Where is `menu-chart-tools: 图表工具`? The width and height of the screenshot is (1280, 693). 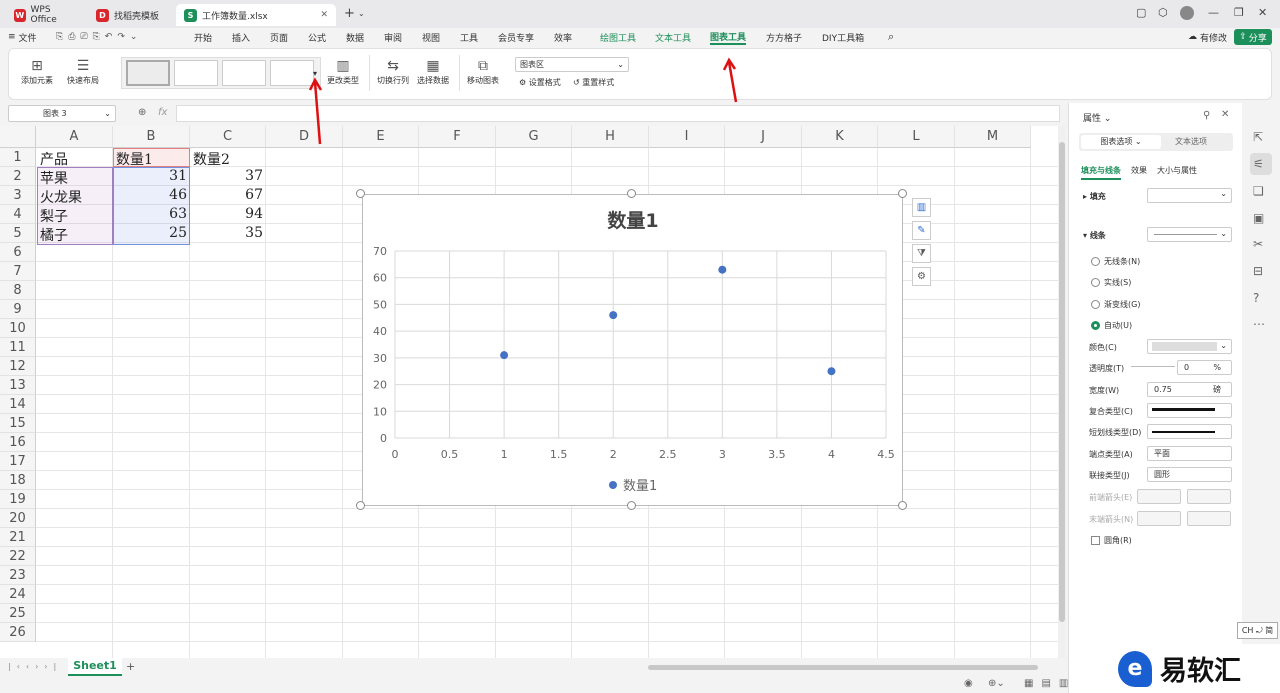
menu-chart-tools: 图表工具 is located at coordinates (728, 37).